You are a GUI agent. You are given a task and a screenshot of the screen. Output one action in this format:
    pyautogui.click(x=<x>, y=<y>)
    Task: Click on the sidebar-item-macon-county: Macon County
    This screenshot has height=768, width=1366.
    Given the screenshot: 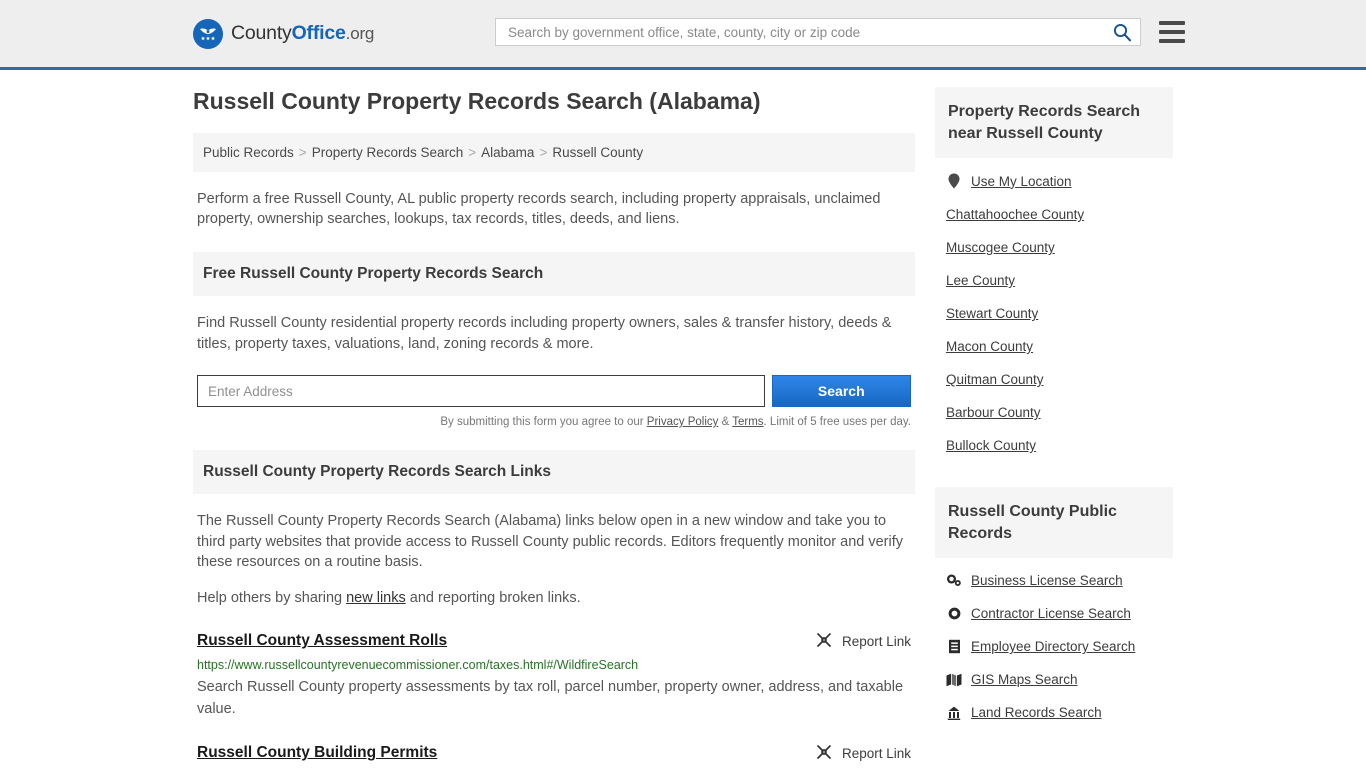 What is the action you would take?
    pyautogui.click(x=1054, y=346)
    